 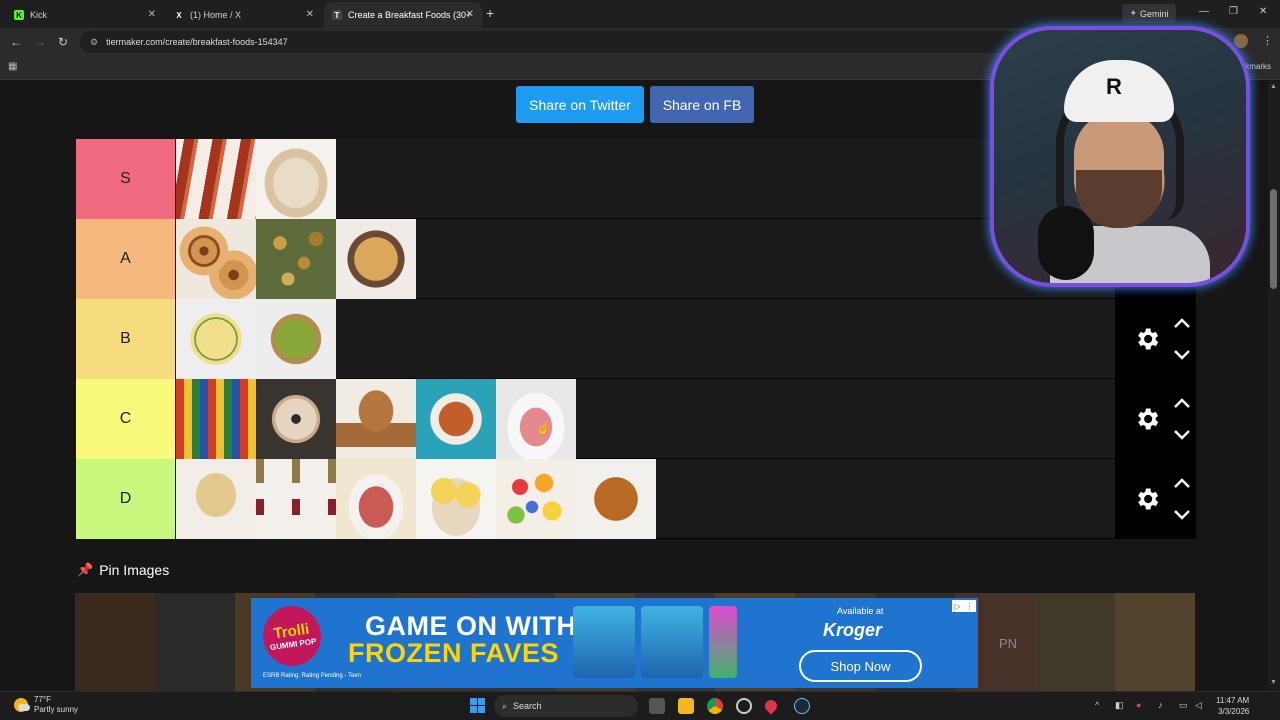 I want to click on tab-kick: K Kick ✕, so click(x=85, y=15).